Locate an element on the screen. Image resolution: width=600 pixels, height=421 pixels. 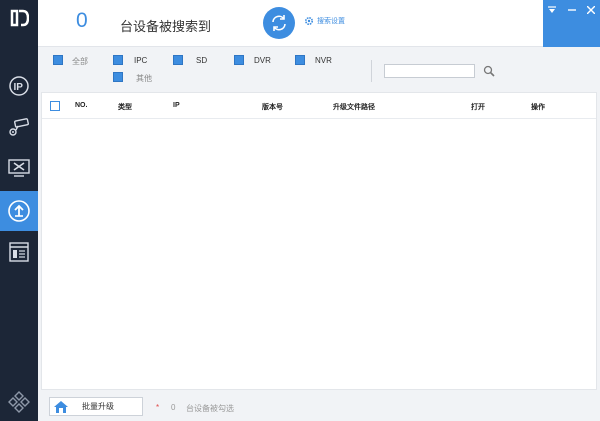
column-version: 版本号 is located at coordinates (272, 107).